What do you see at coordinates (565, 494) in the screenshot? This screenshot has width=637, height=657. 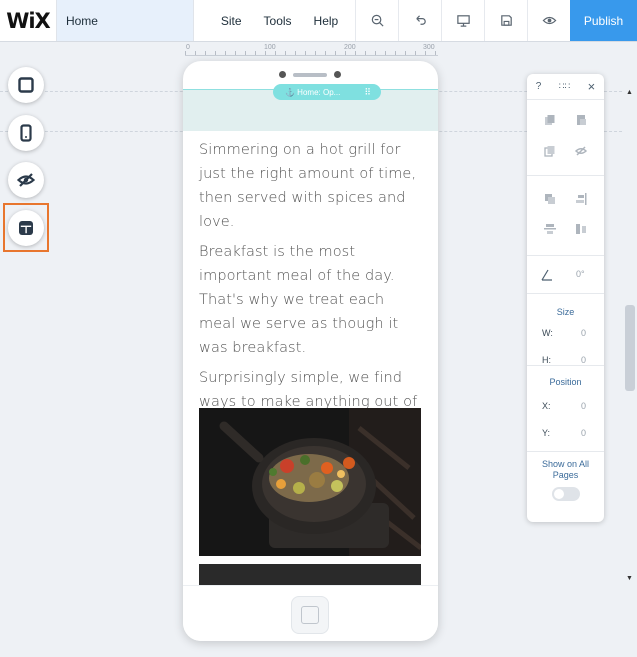 I see `show-on-all-pages-toggle` at bounding box center [565, 494].